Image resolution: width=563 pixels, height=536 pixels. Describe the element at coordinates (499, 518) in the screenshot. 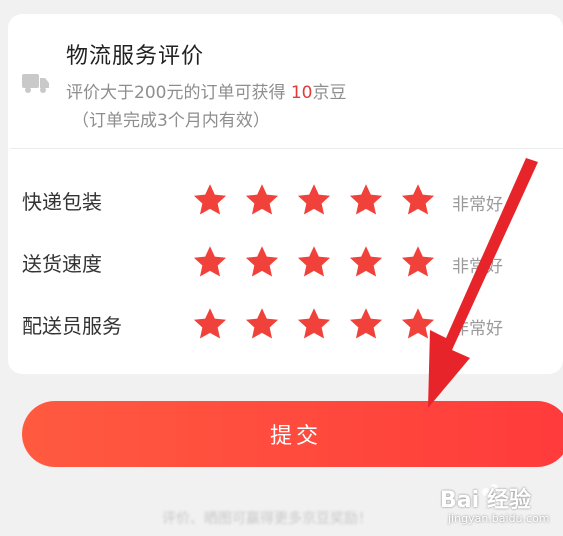

I see `watermark-url: jingyan.baidu.com` at that location.